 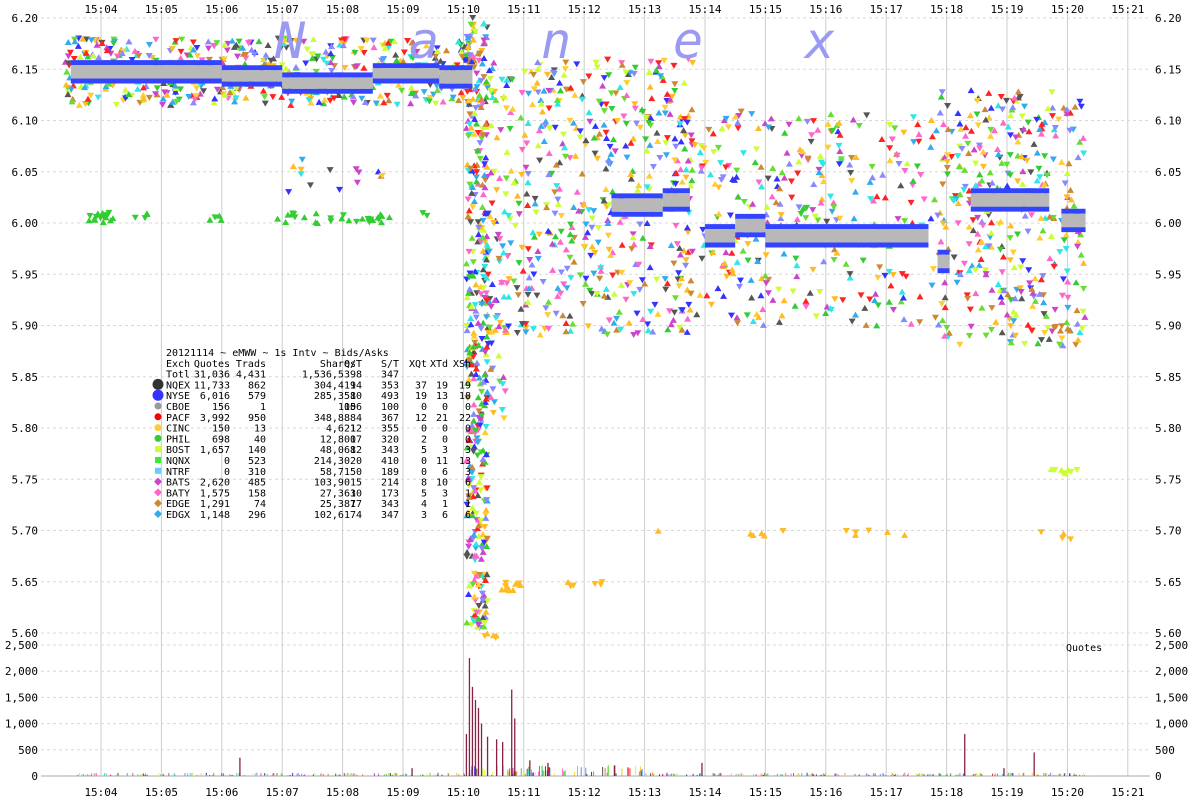 I want to click on legend-cell: 100, so click(x=390, y=407).